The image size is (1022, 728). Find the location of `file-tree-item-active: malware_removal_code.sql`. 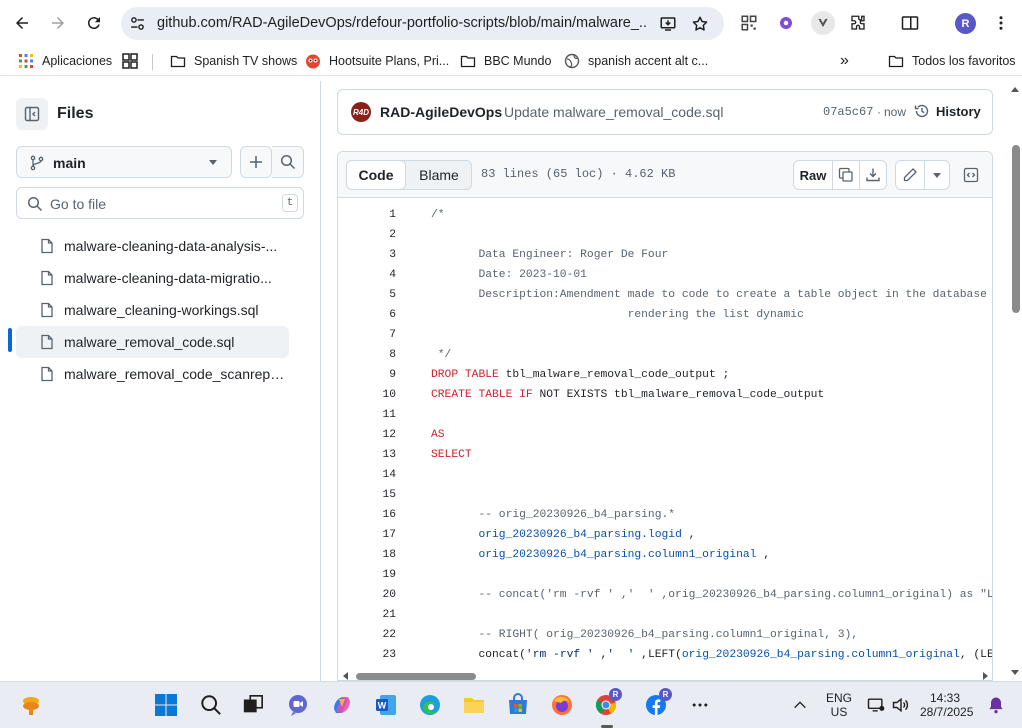

file-tree-item-active: malware_removal_code.sql is located at coordinates (152, 342).